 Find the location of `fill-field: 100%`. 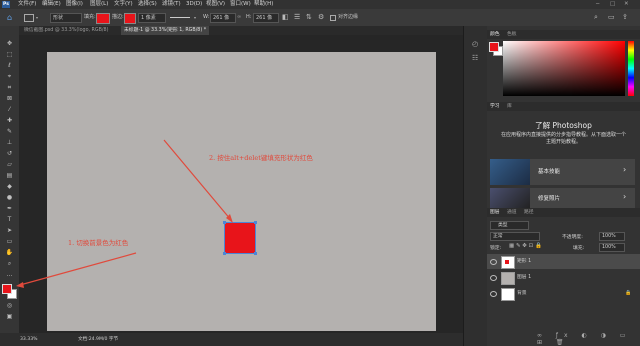

fill-field: 100% is located at coordinates (612, 247).